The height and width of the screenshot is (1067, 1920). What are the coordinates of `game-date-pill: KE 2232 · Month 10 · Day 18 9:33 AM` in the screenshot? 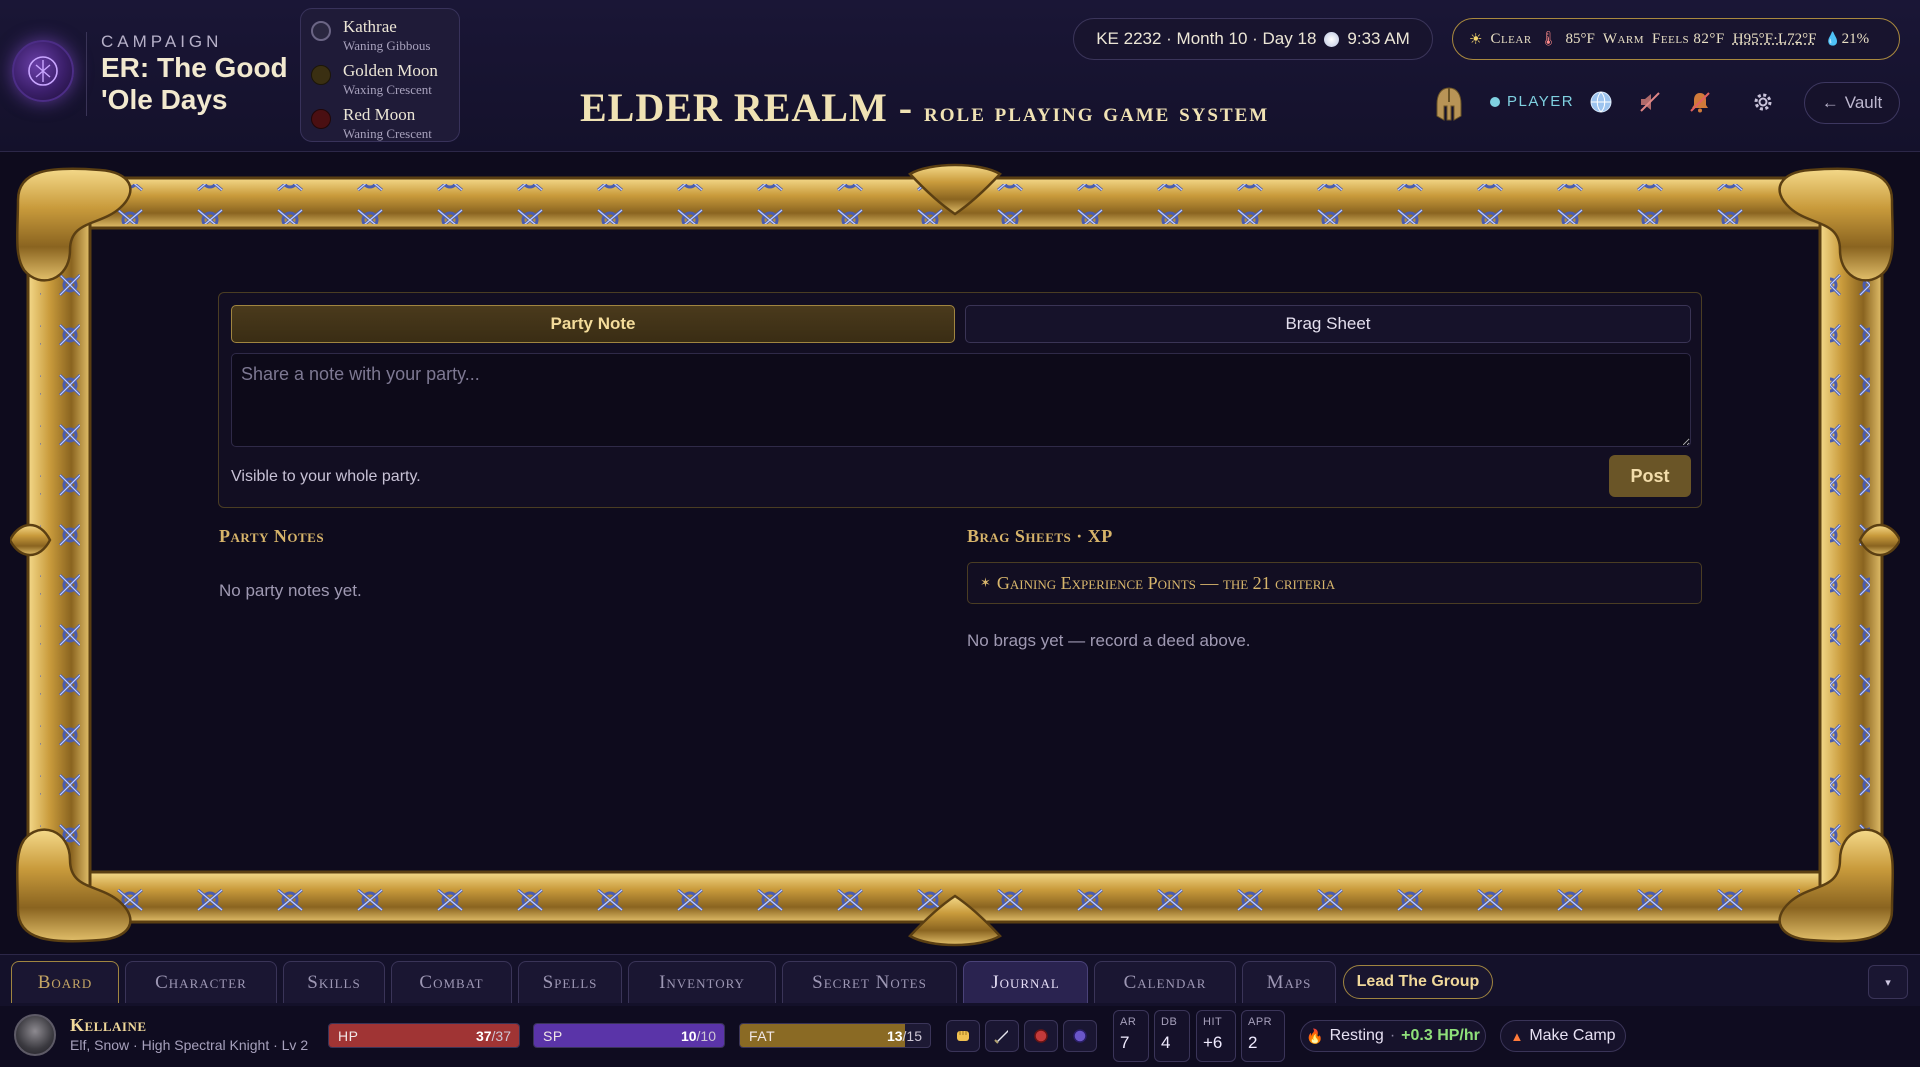 It's located at (1253, 39).